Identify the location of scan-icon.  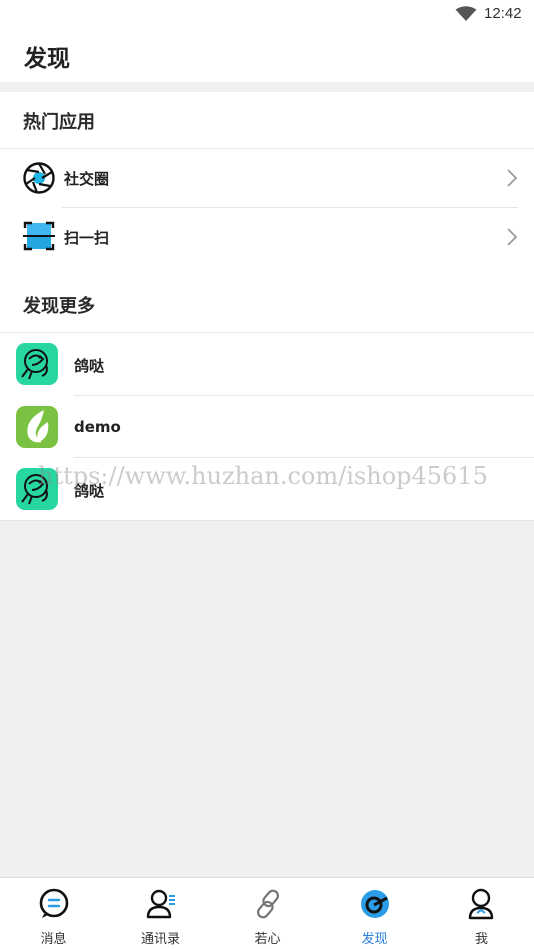
(39, 236).